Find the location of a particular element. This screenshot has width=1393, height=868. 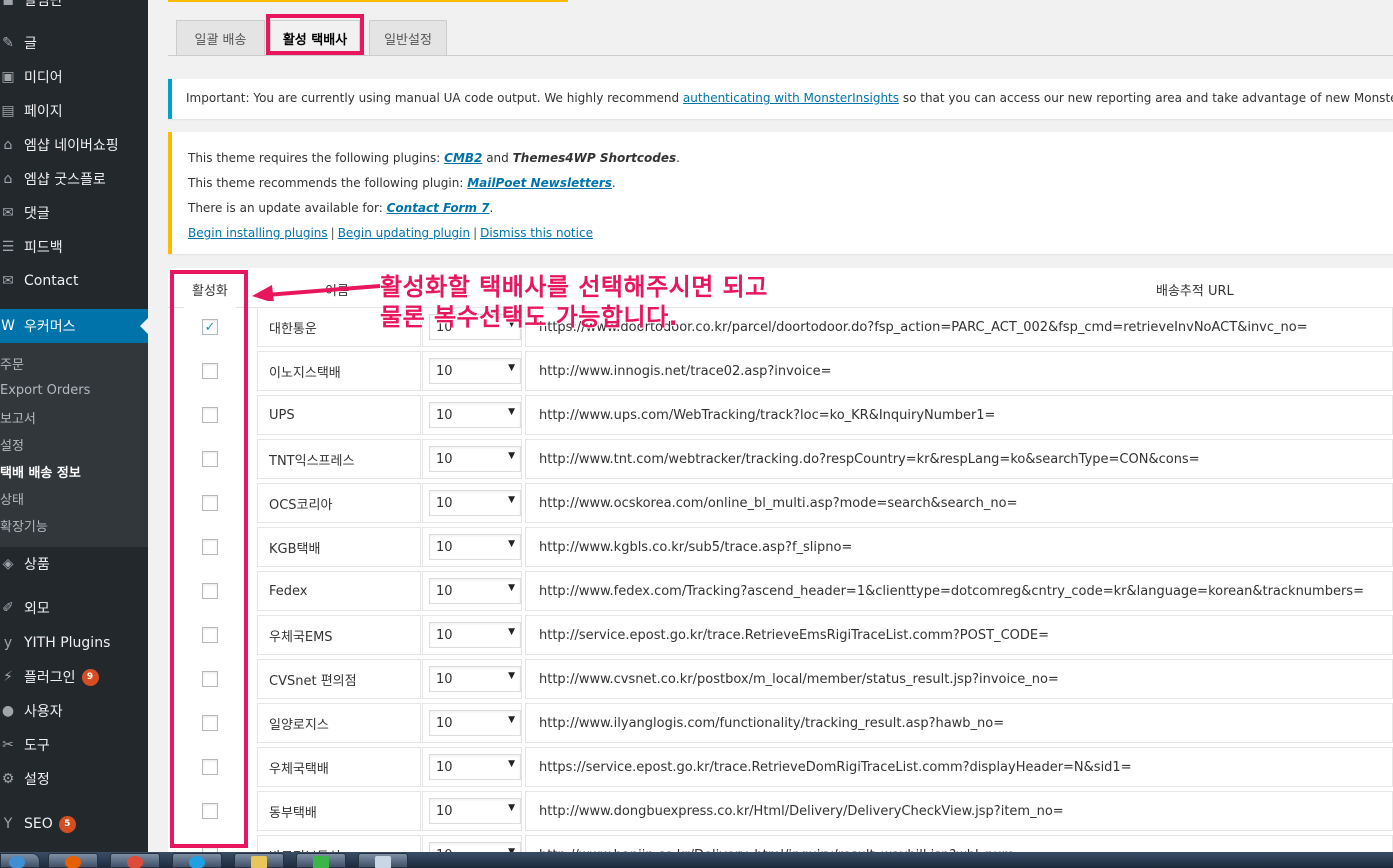

sidebar-item: ✎ 글 is located at coordinates (74, 43).